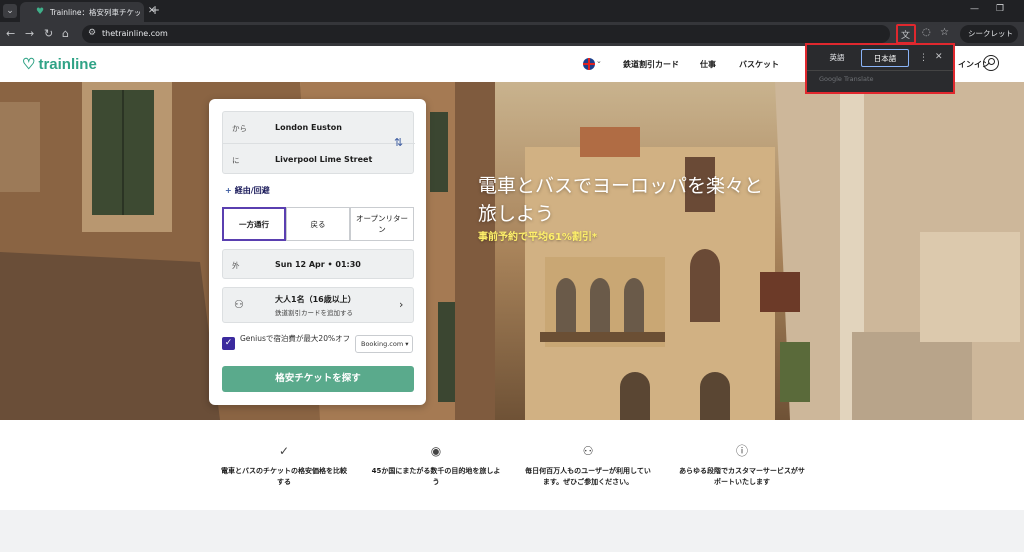 This screenshot has width=1024, height=552. I want to click on feature-text: 電車とバスのチケットの格安価格を比較する, so click(284, 476).